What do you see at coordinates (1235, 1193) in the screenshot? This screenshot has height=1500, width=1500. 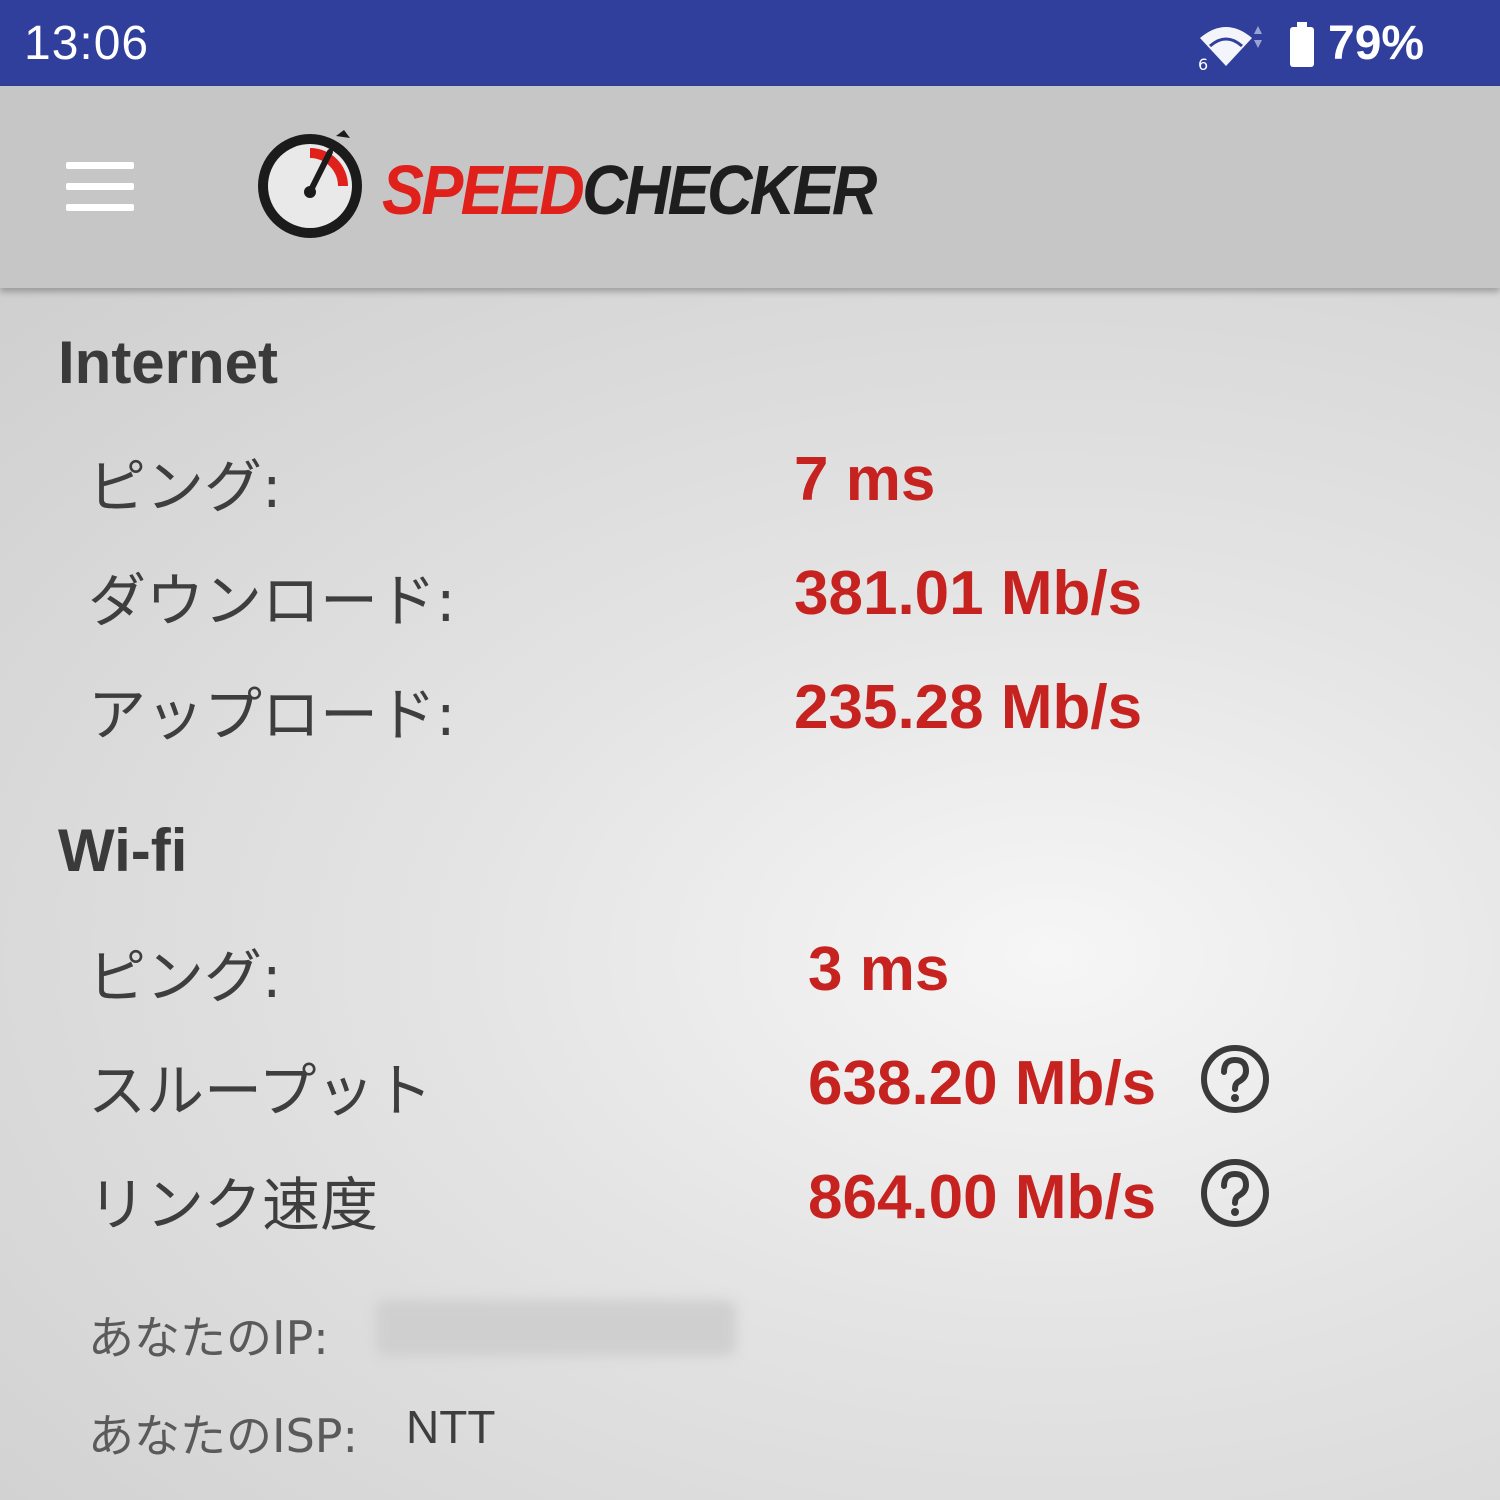 I see `link-speed-help-icon` at bounding box center [1235, 1193].